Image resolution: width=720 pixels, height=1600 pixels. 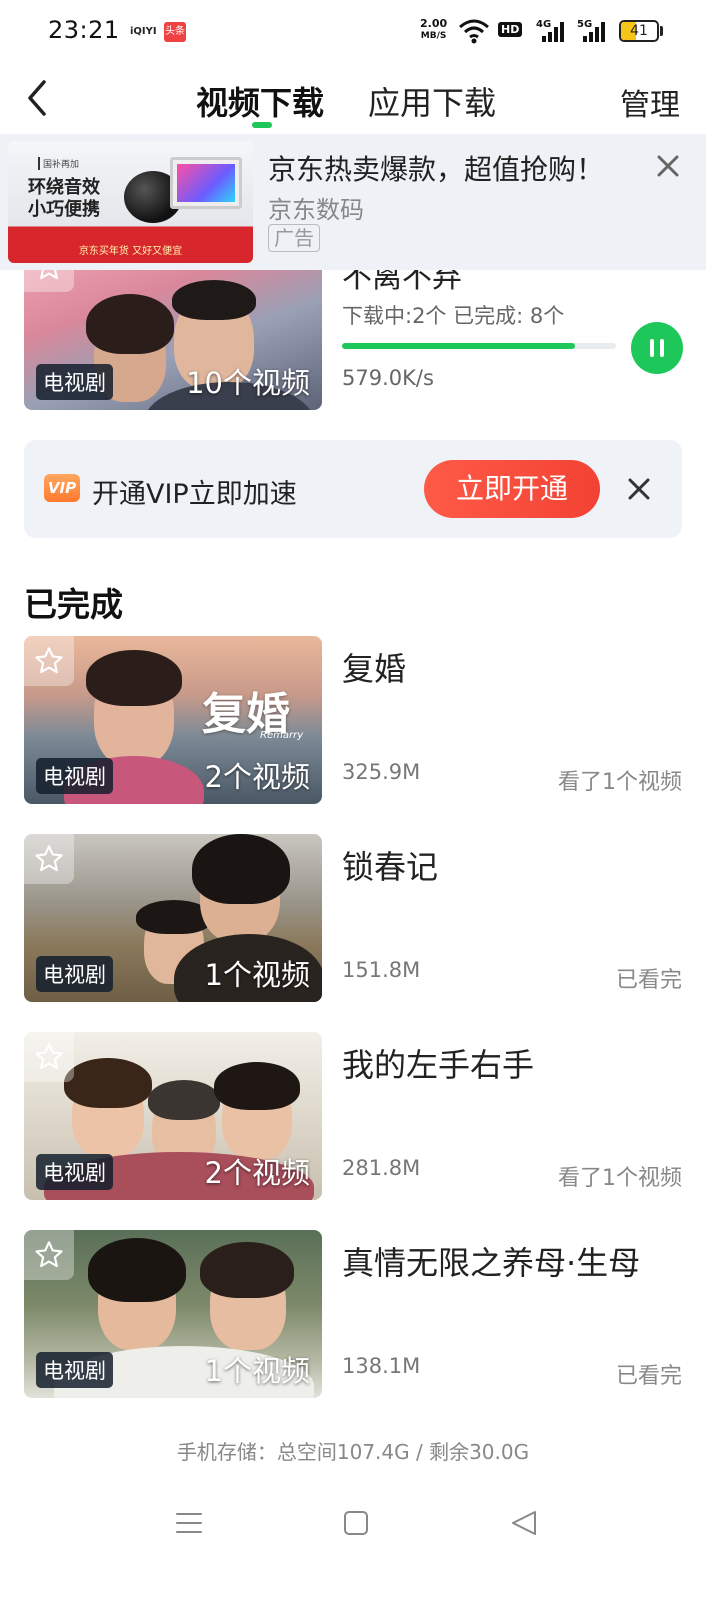 What do you see at coordinates (650, 102) in the screenshot?
I see `manage-button: 管理` at bounding box center [650, 102].